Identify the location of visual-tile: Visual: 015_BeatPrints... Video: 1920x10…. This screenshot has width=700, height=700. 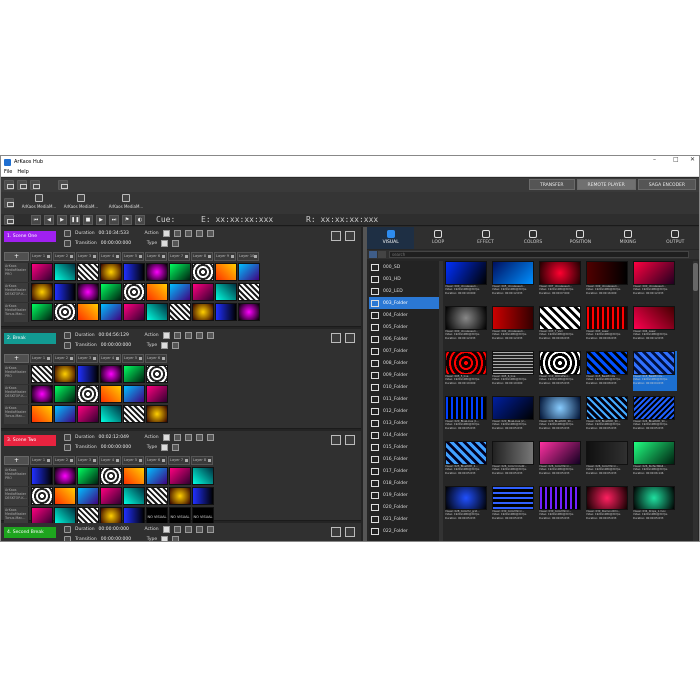
(655, 371).